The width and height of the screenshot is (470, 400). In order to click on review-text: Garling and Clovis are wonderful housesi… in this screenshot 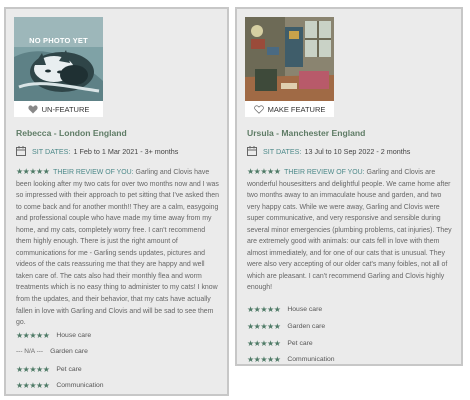, I will do `click(349, 230)`.